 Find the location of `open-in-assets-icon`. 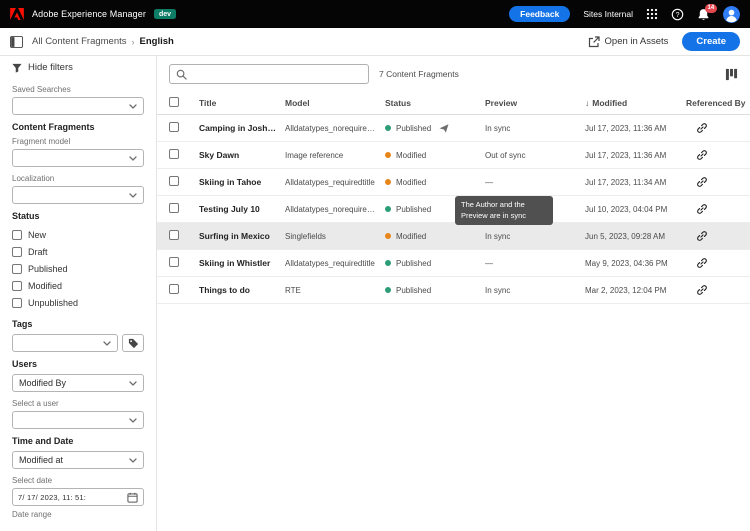

open-in-assets-icon is located at coordinates (594, 41).